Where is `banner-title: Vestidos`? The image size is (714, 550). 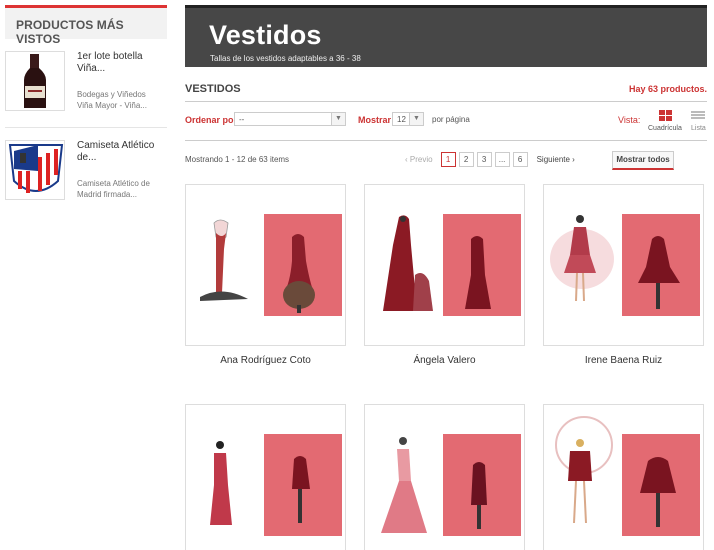
banner-title: Vestidos is located at coordinates (265, 35).